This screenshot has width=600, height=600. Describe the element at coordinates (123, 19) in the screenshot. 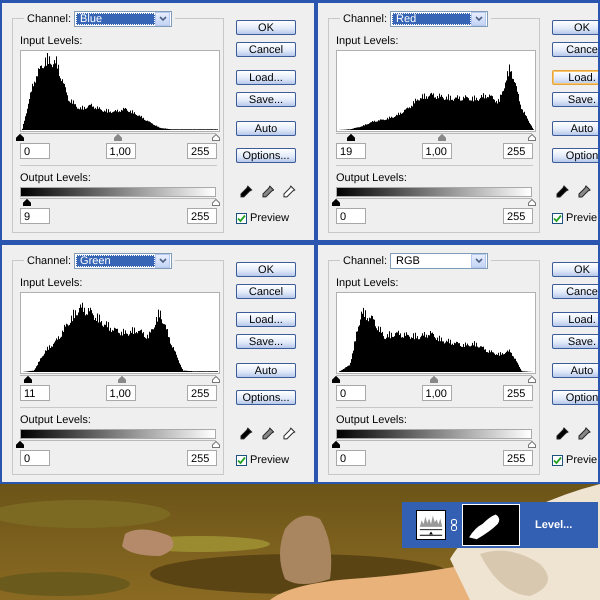

I see `channel-dropdown: Blue` at that location.